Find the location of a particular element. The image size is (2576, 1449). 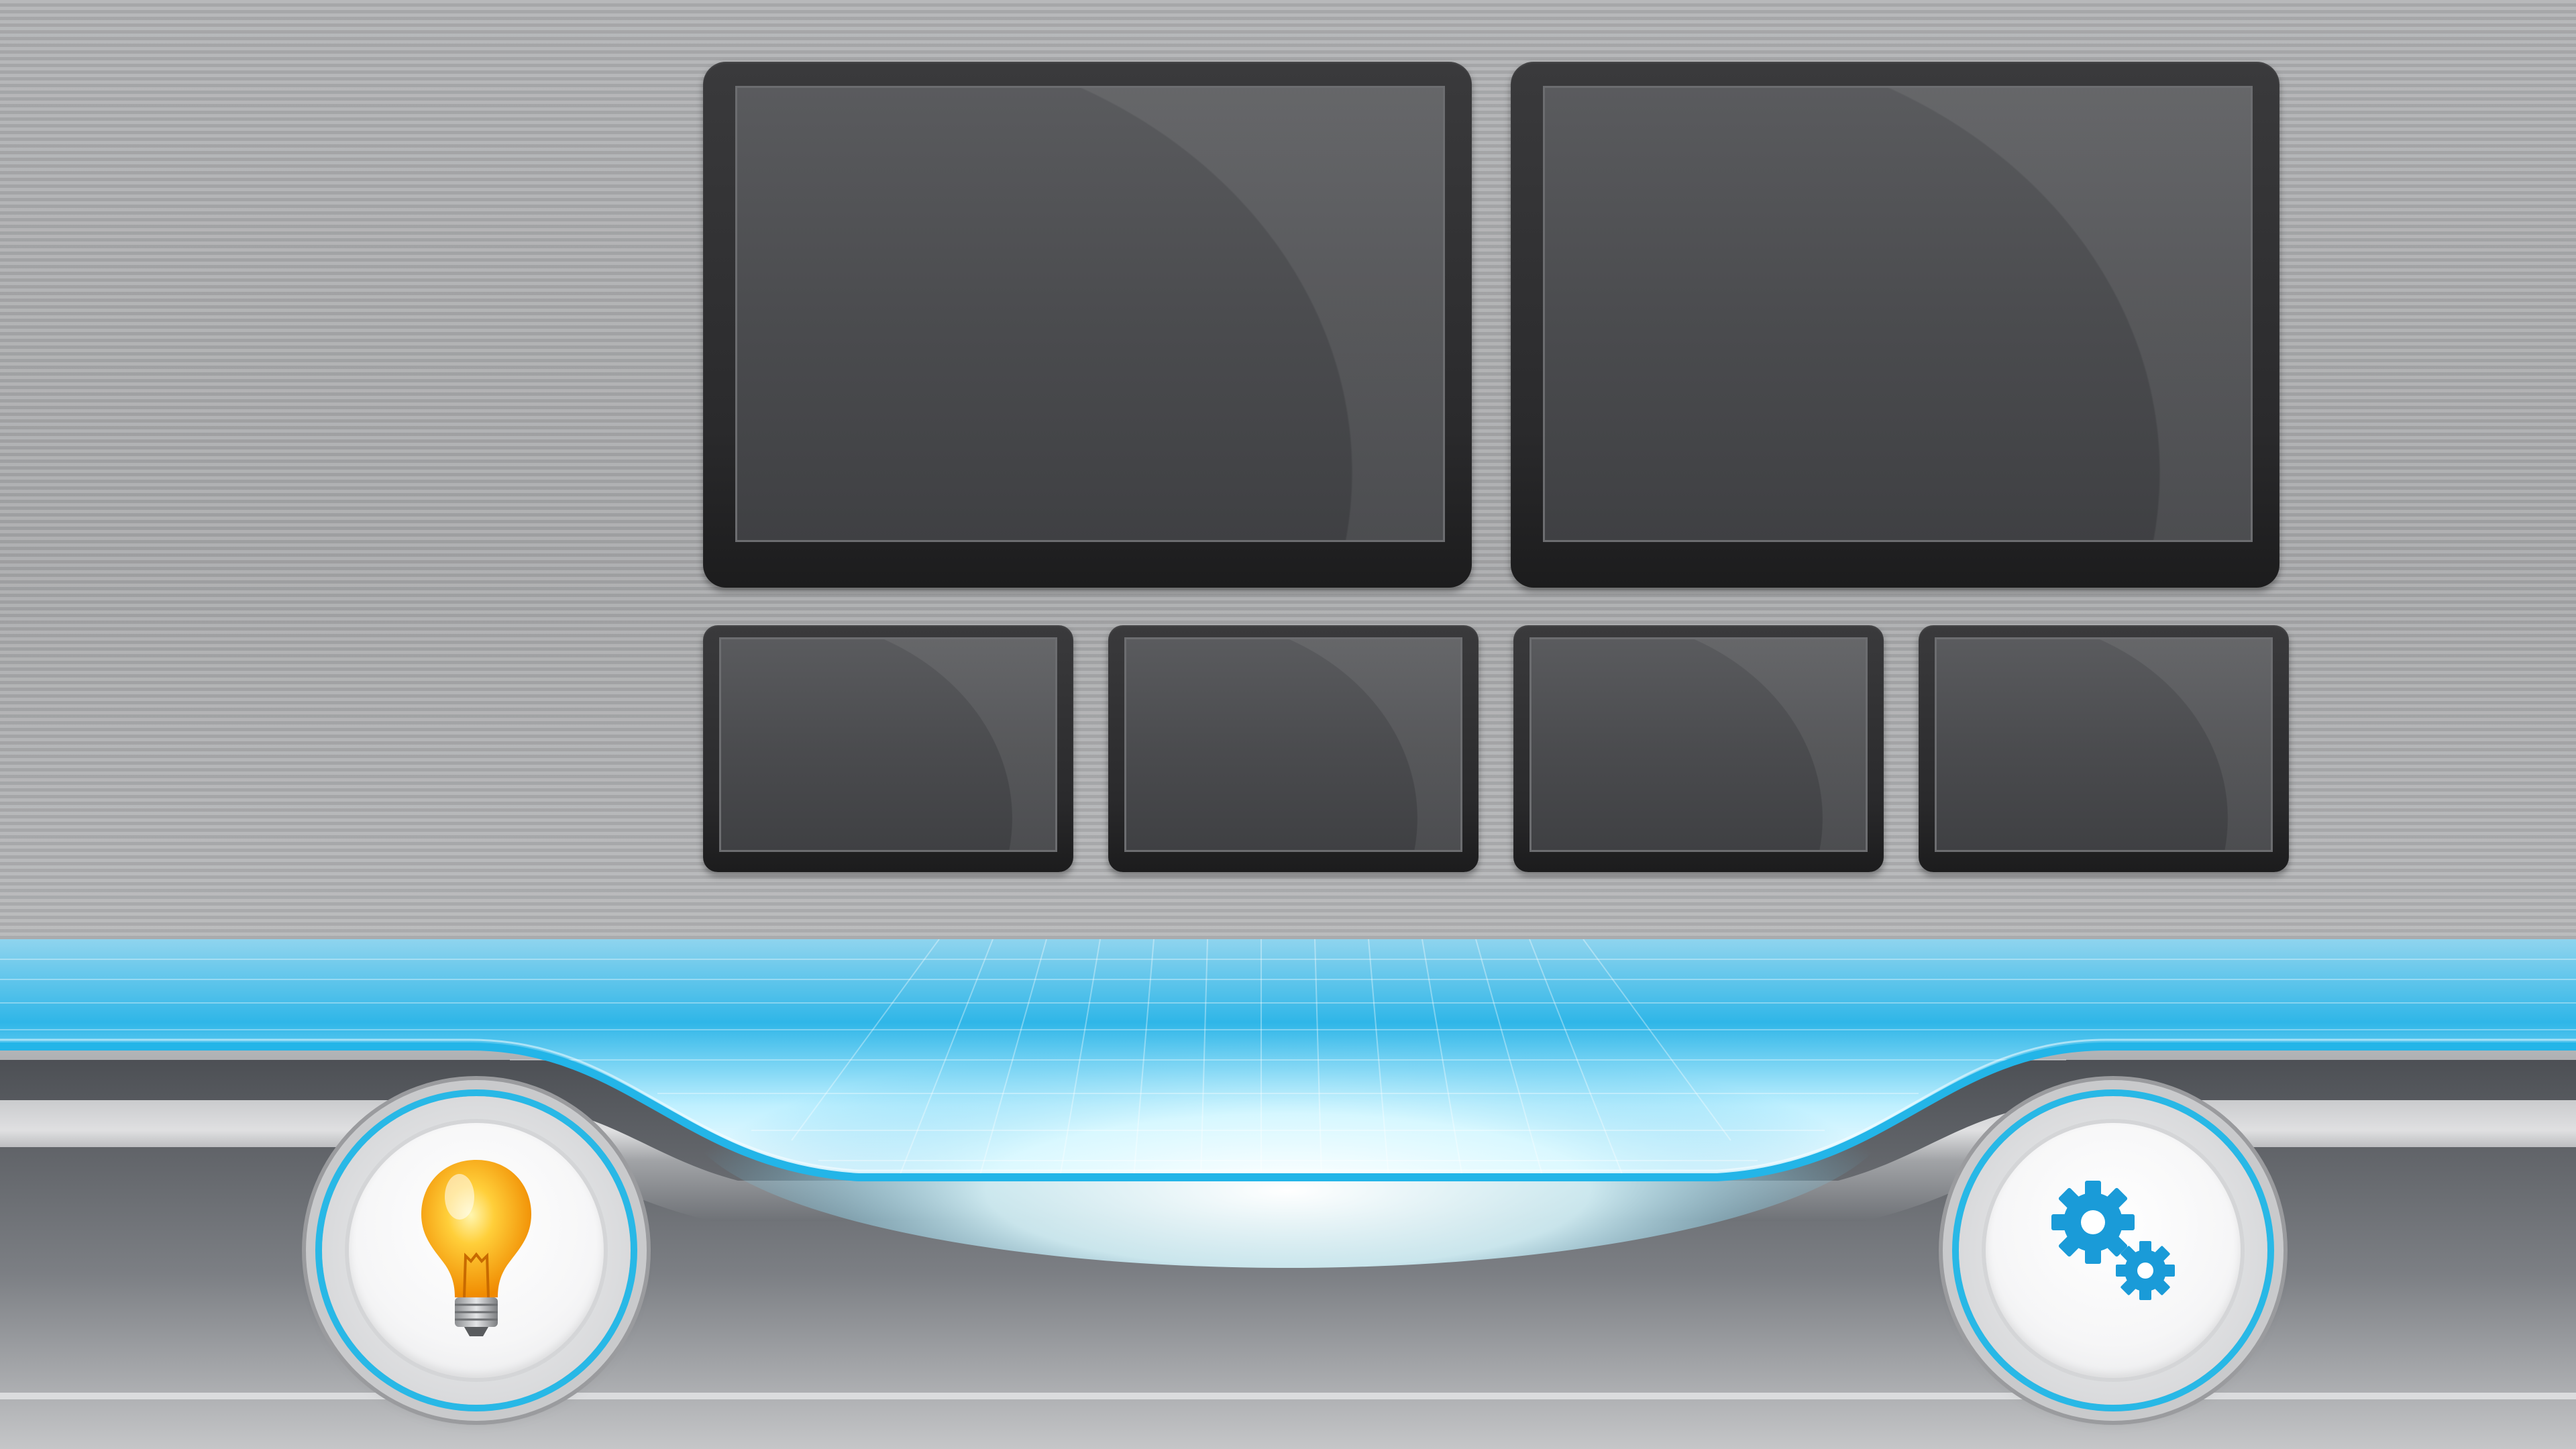

lightbulb-button is located at coordinates (476, 1250).